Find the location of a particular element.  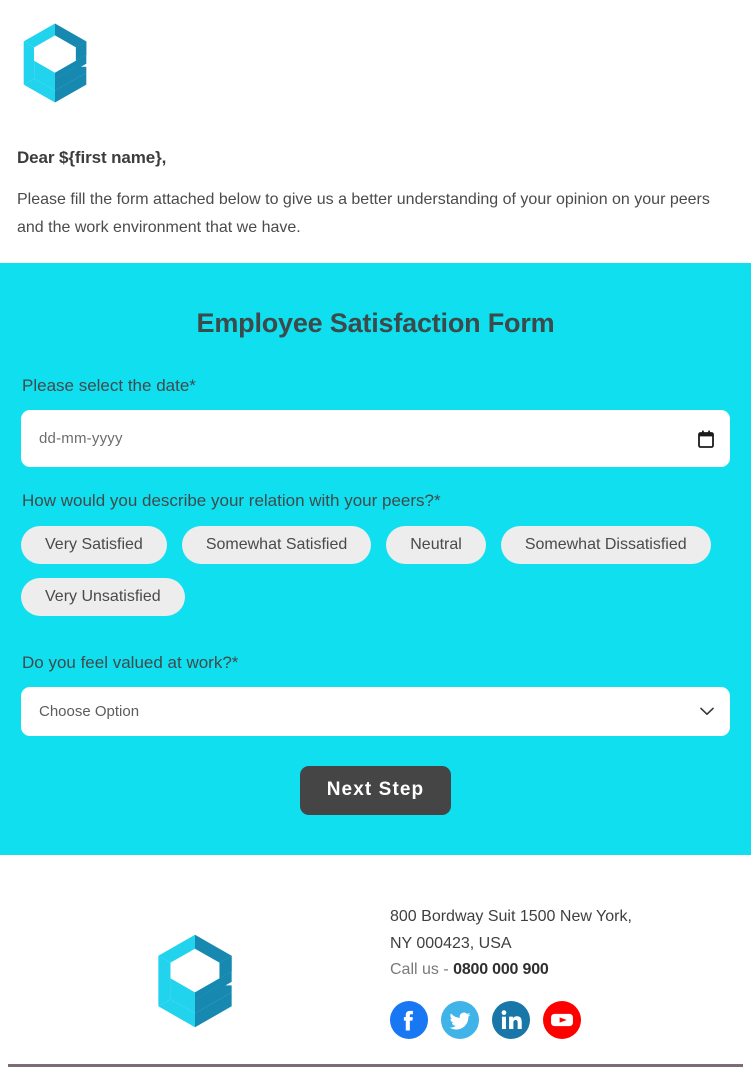

footer-logo-column is located at coordinates (195, 966).